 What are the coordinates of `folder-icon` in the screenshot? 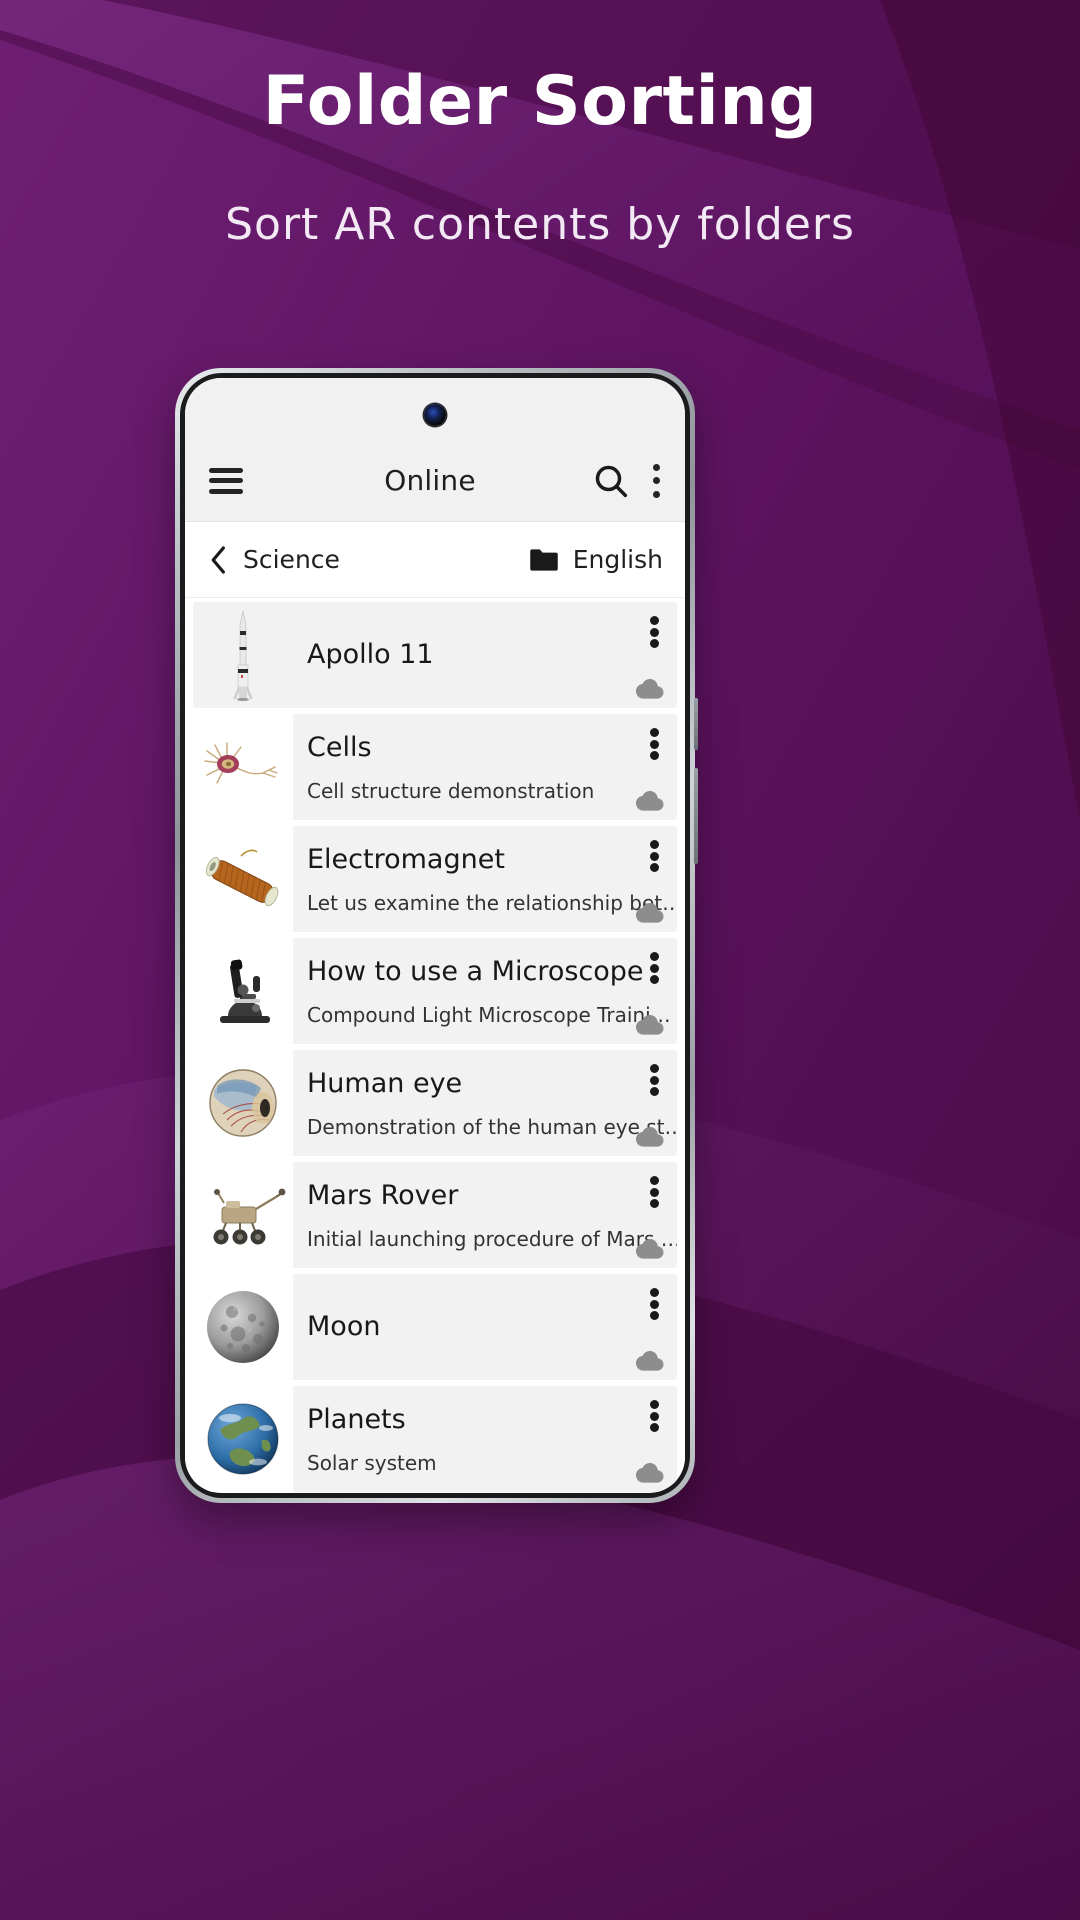 It's located at (544, 560).